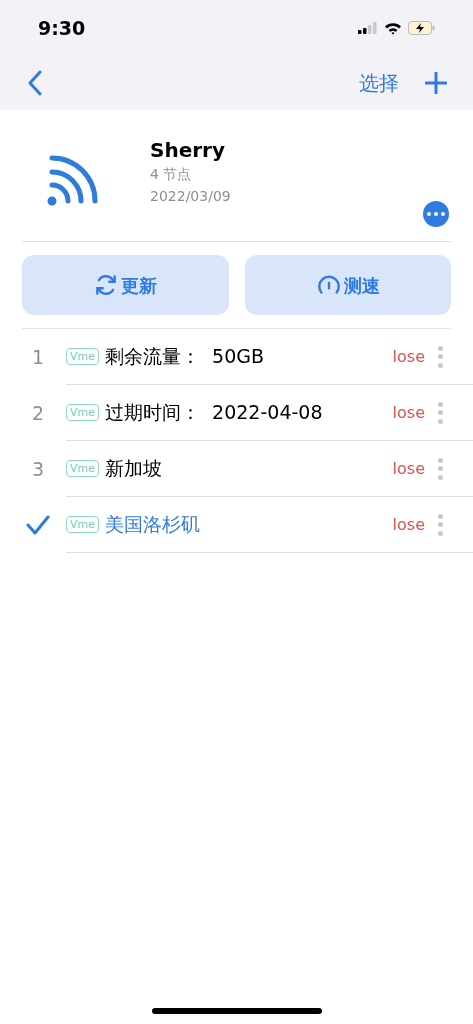  I want to click on node-number: 2, so click(38, 413).